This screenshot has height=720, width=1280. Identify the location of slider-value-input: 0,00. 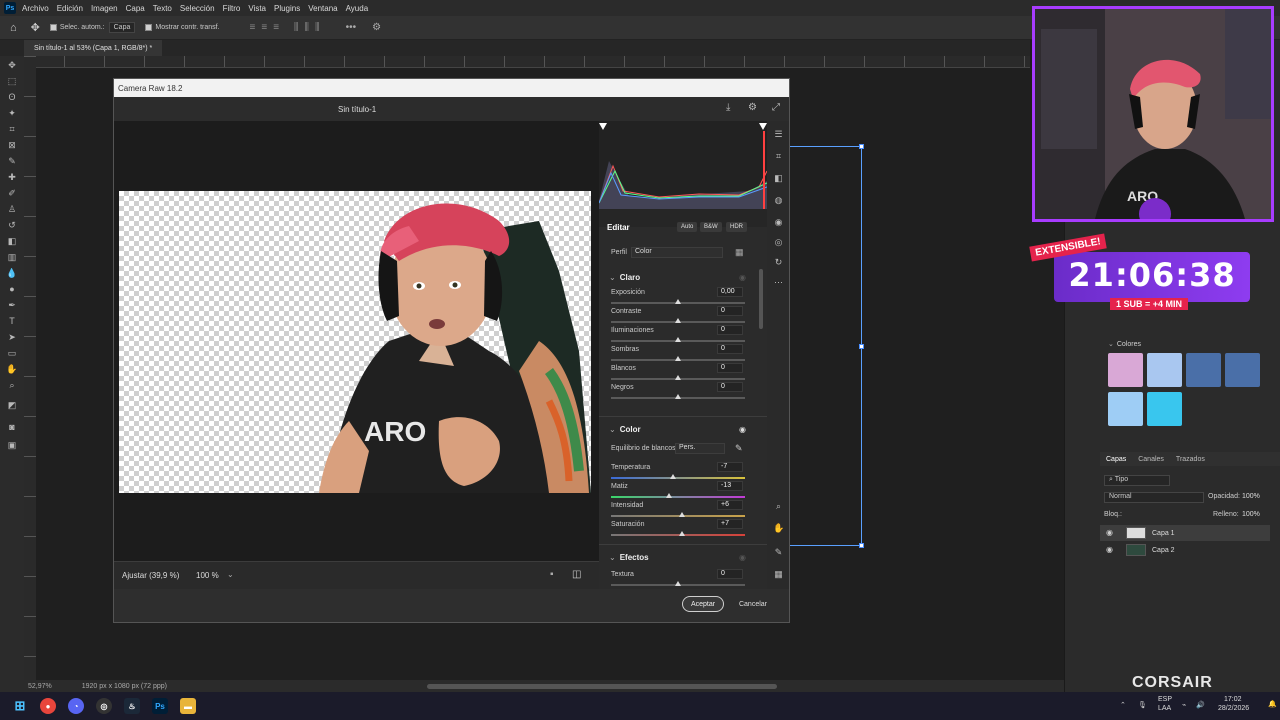
(730, 292).